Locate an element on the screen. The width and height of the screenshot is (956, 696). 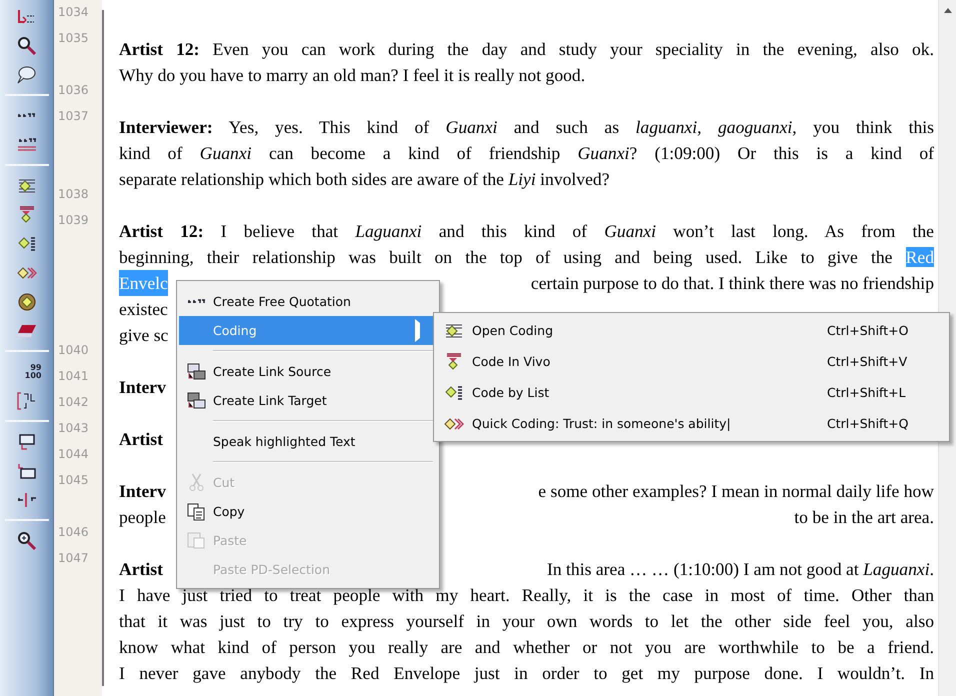
selected-text: Red is located at coordinates (920, 257).